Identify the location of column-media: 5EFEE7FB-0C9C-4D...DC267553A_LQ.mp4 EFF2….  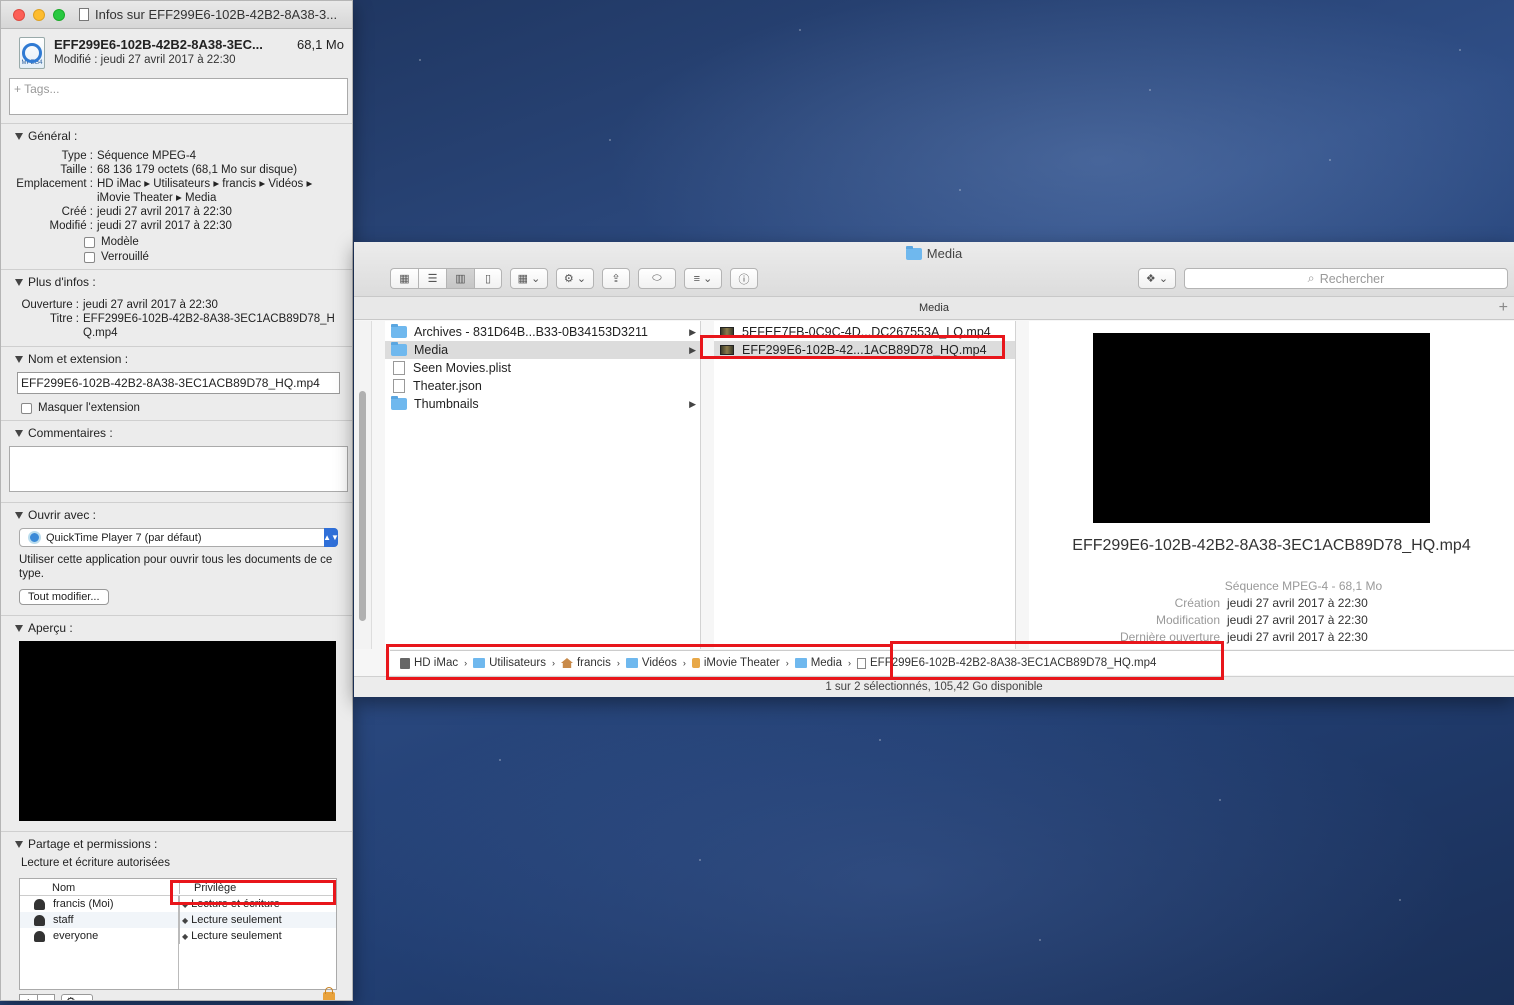
(865, 485).